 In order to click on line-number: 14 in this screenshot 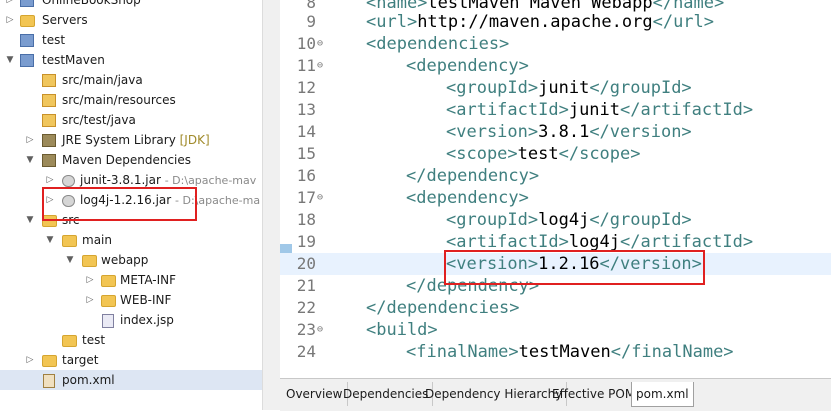, I will do `click(306, 131)`.